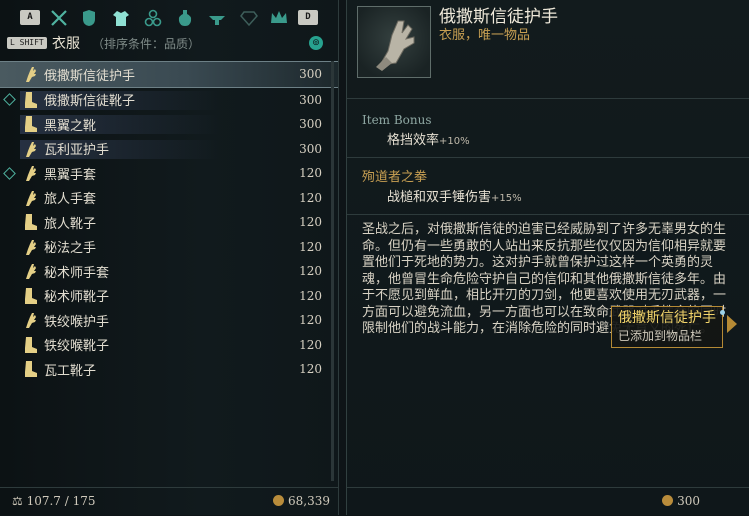  What do you see at coordinates (27, 43) in the screenshot?
I see `shift-key: L SHIFT` at bounding box center [27, 43].